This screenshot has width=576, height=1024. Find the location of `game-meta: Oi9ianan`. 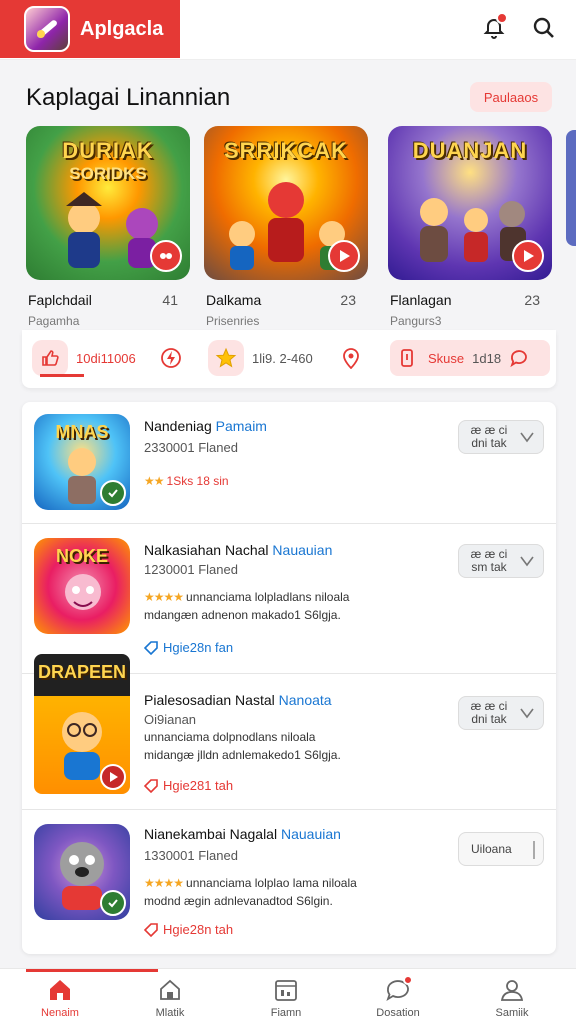

game-meta: Oi9ianan is located at coordinates (170, 719).